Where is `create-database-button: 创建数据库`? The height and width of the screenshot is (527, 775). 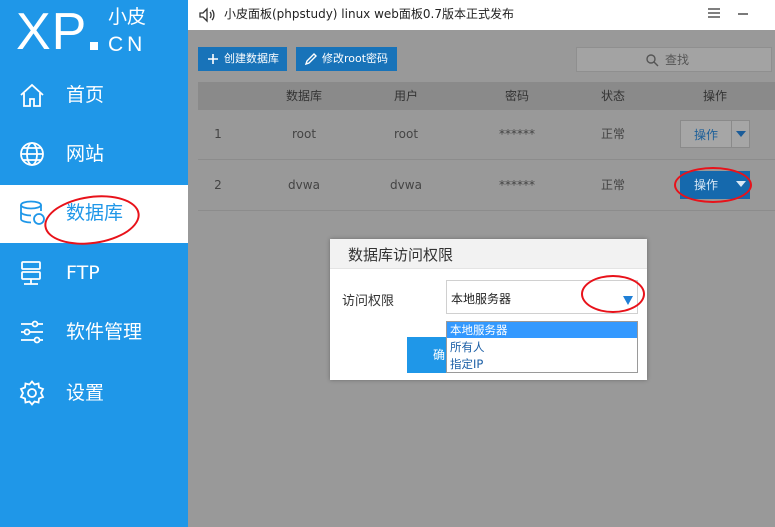
create-database-button: 创建数据库 is located at coordinates (242, 59).